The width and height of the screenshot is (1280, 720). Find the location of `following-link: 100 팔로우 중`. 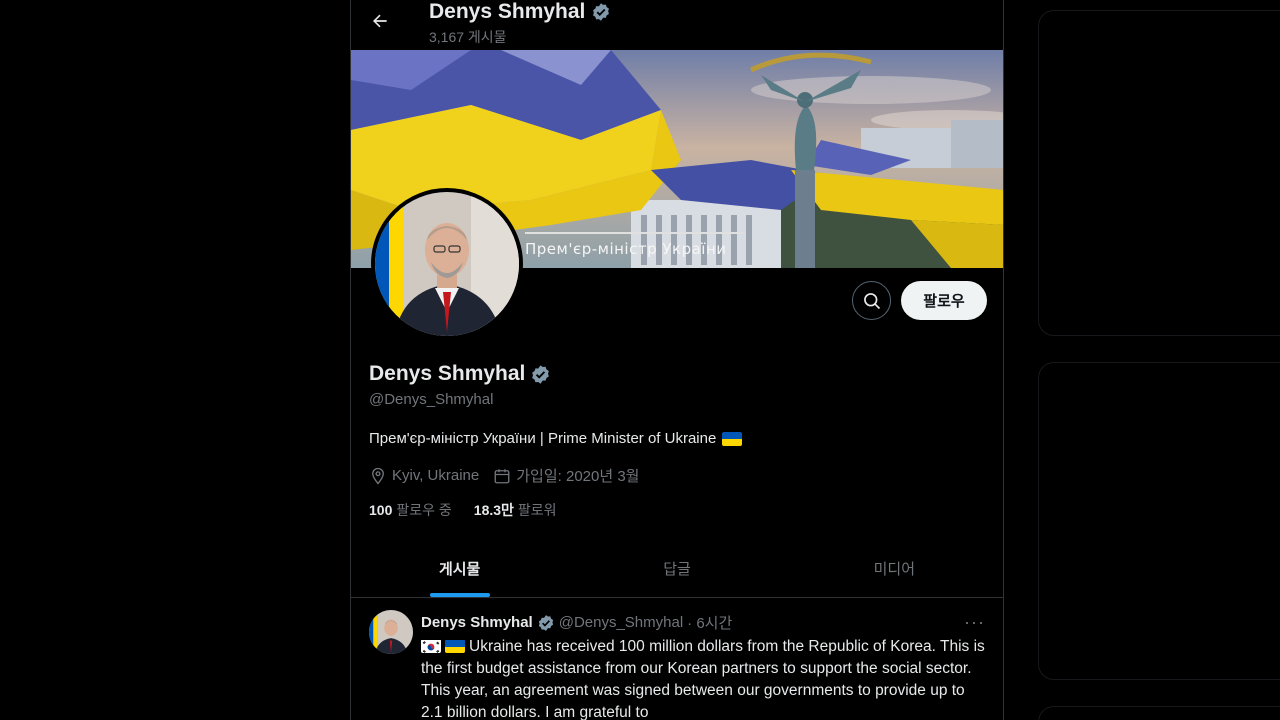

following-link: 100 팔로우 중 is located at coordinates (410, 510).